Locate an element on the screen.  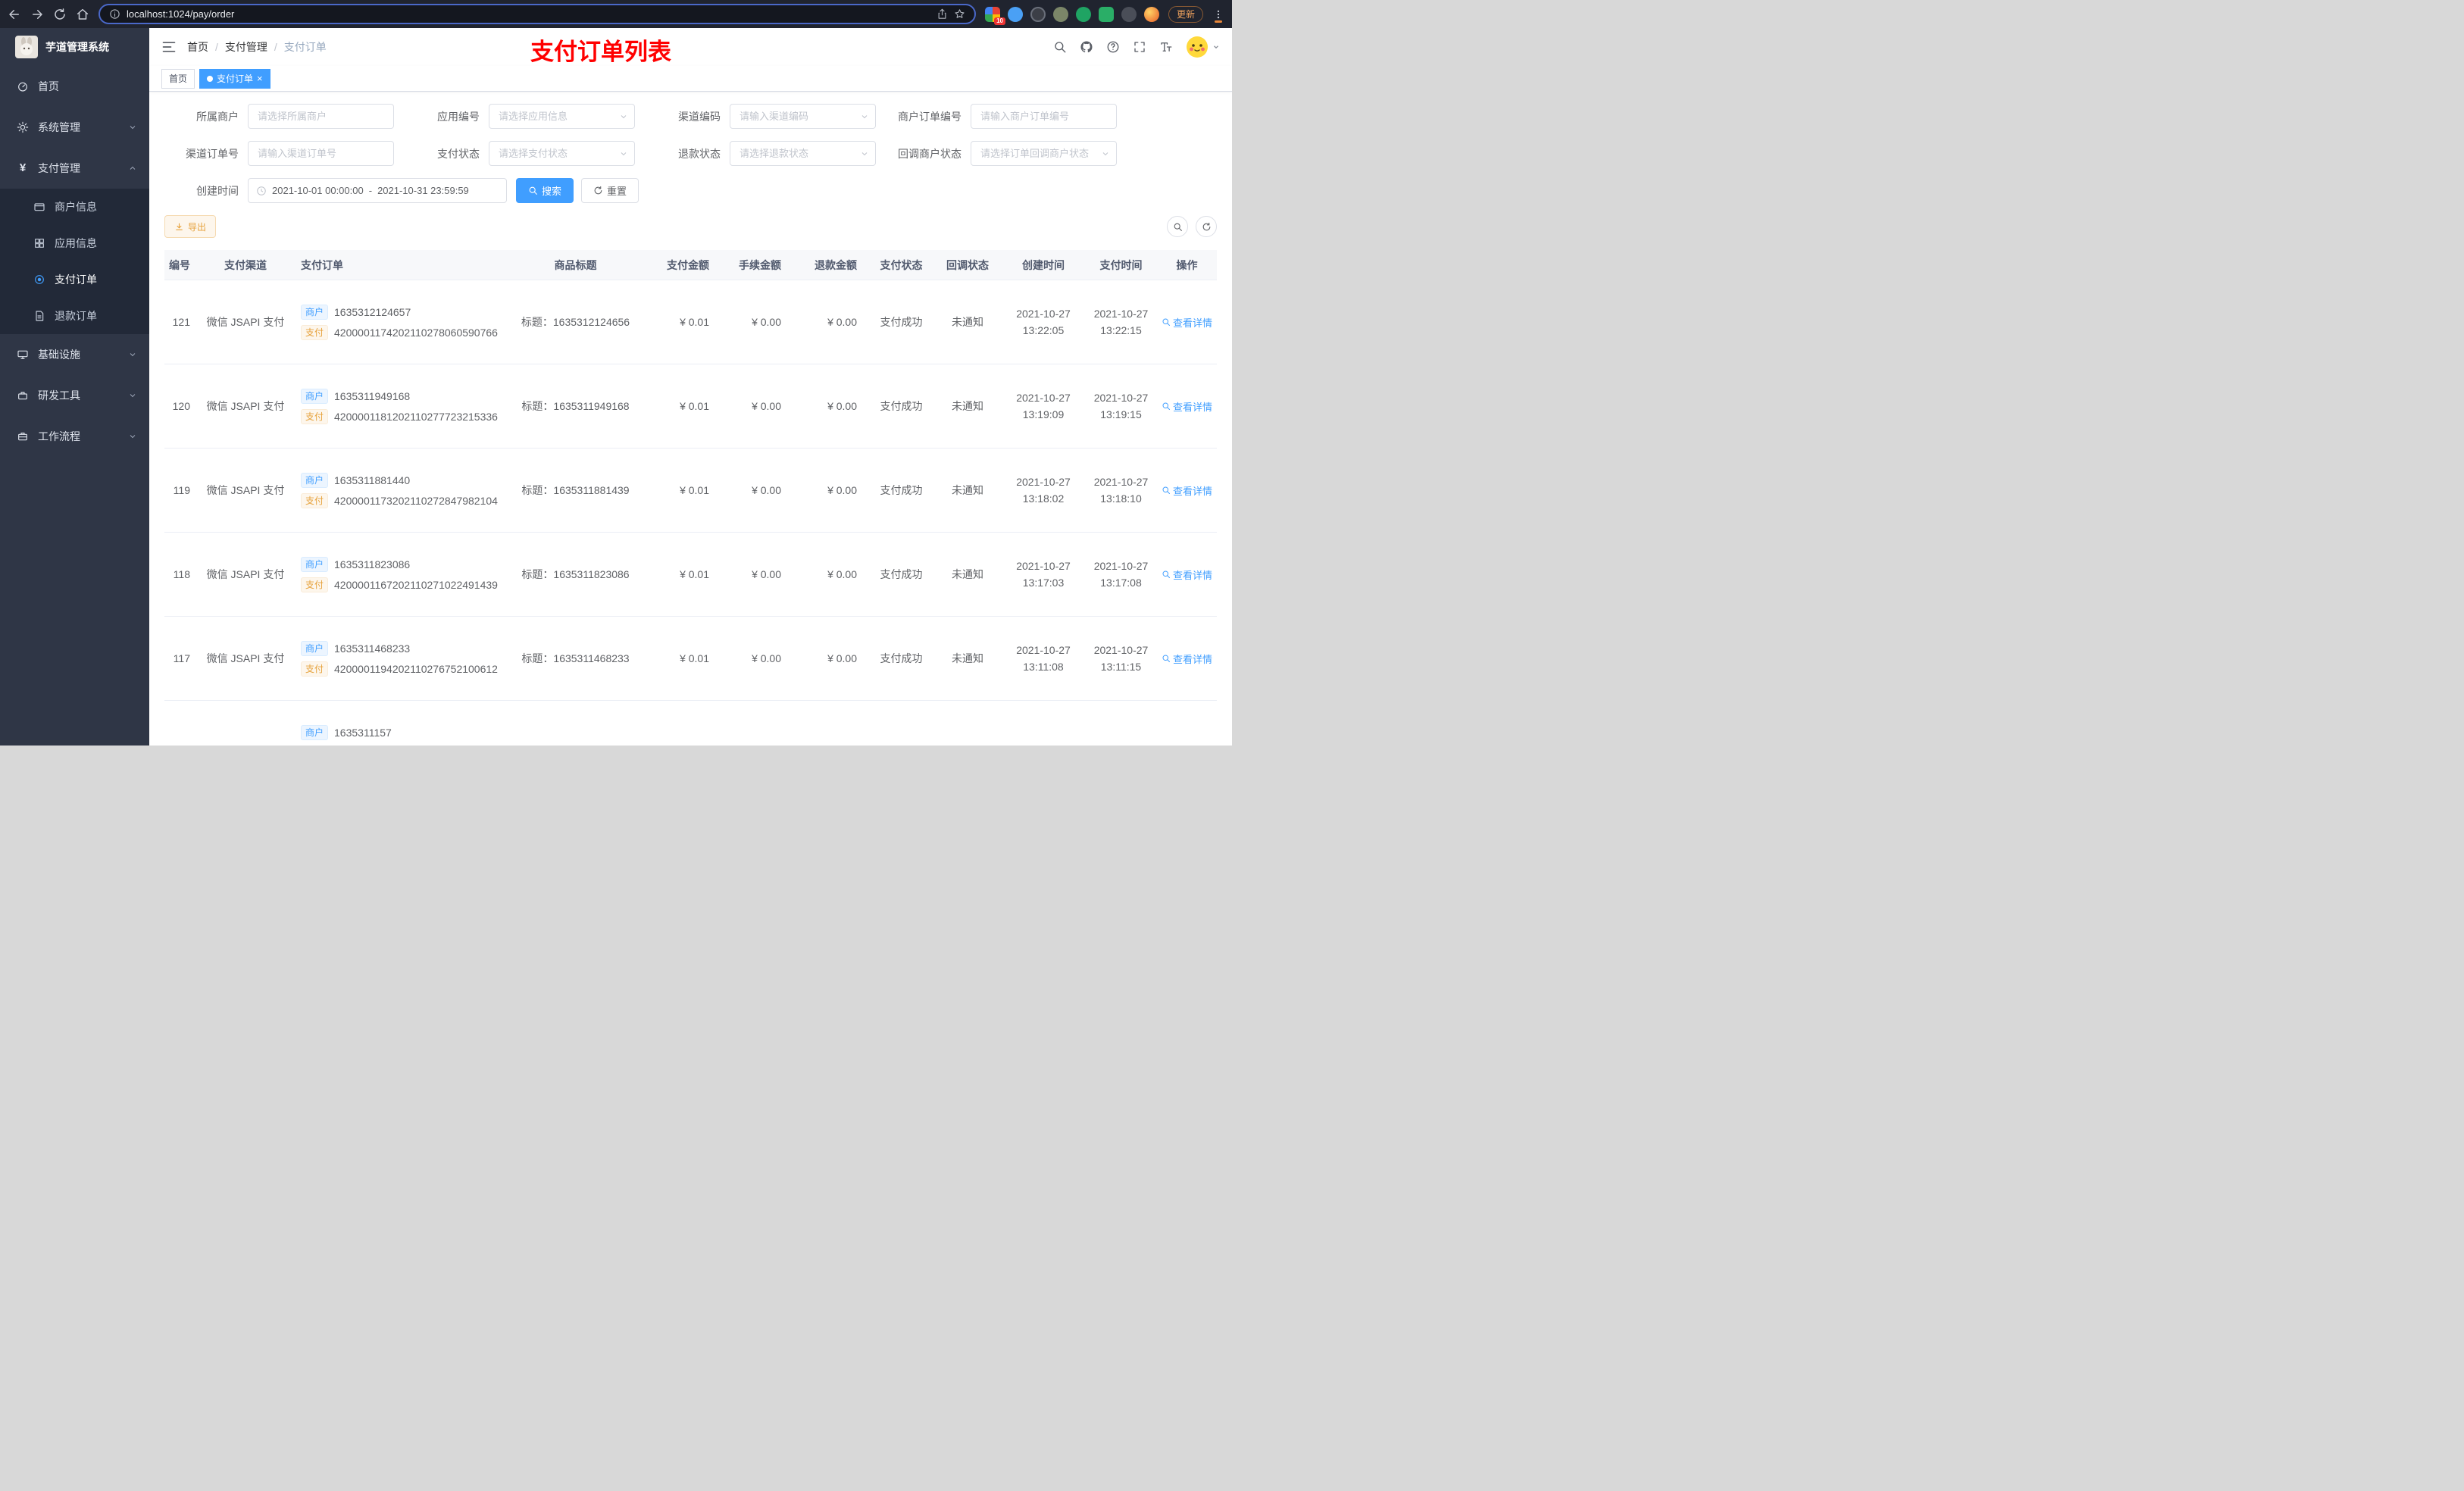
merchant-tag: 商户 is located at coordinates (315, 312).